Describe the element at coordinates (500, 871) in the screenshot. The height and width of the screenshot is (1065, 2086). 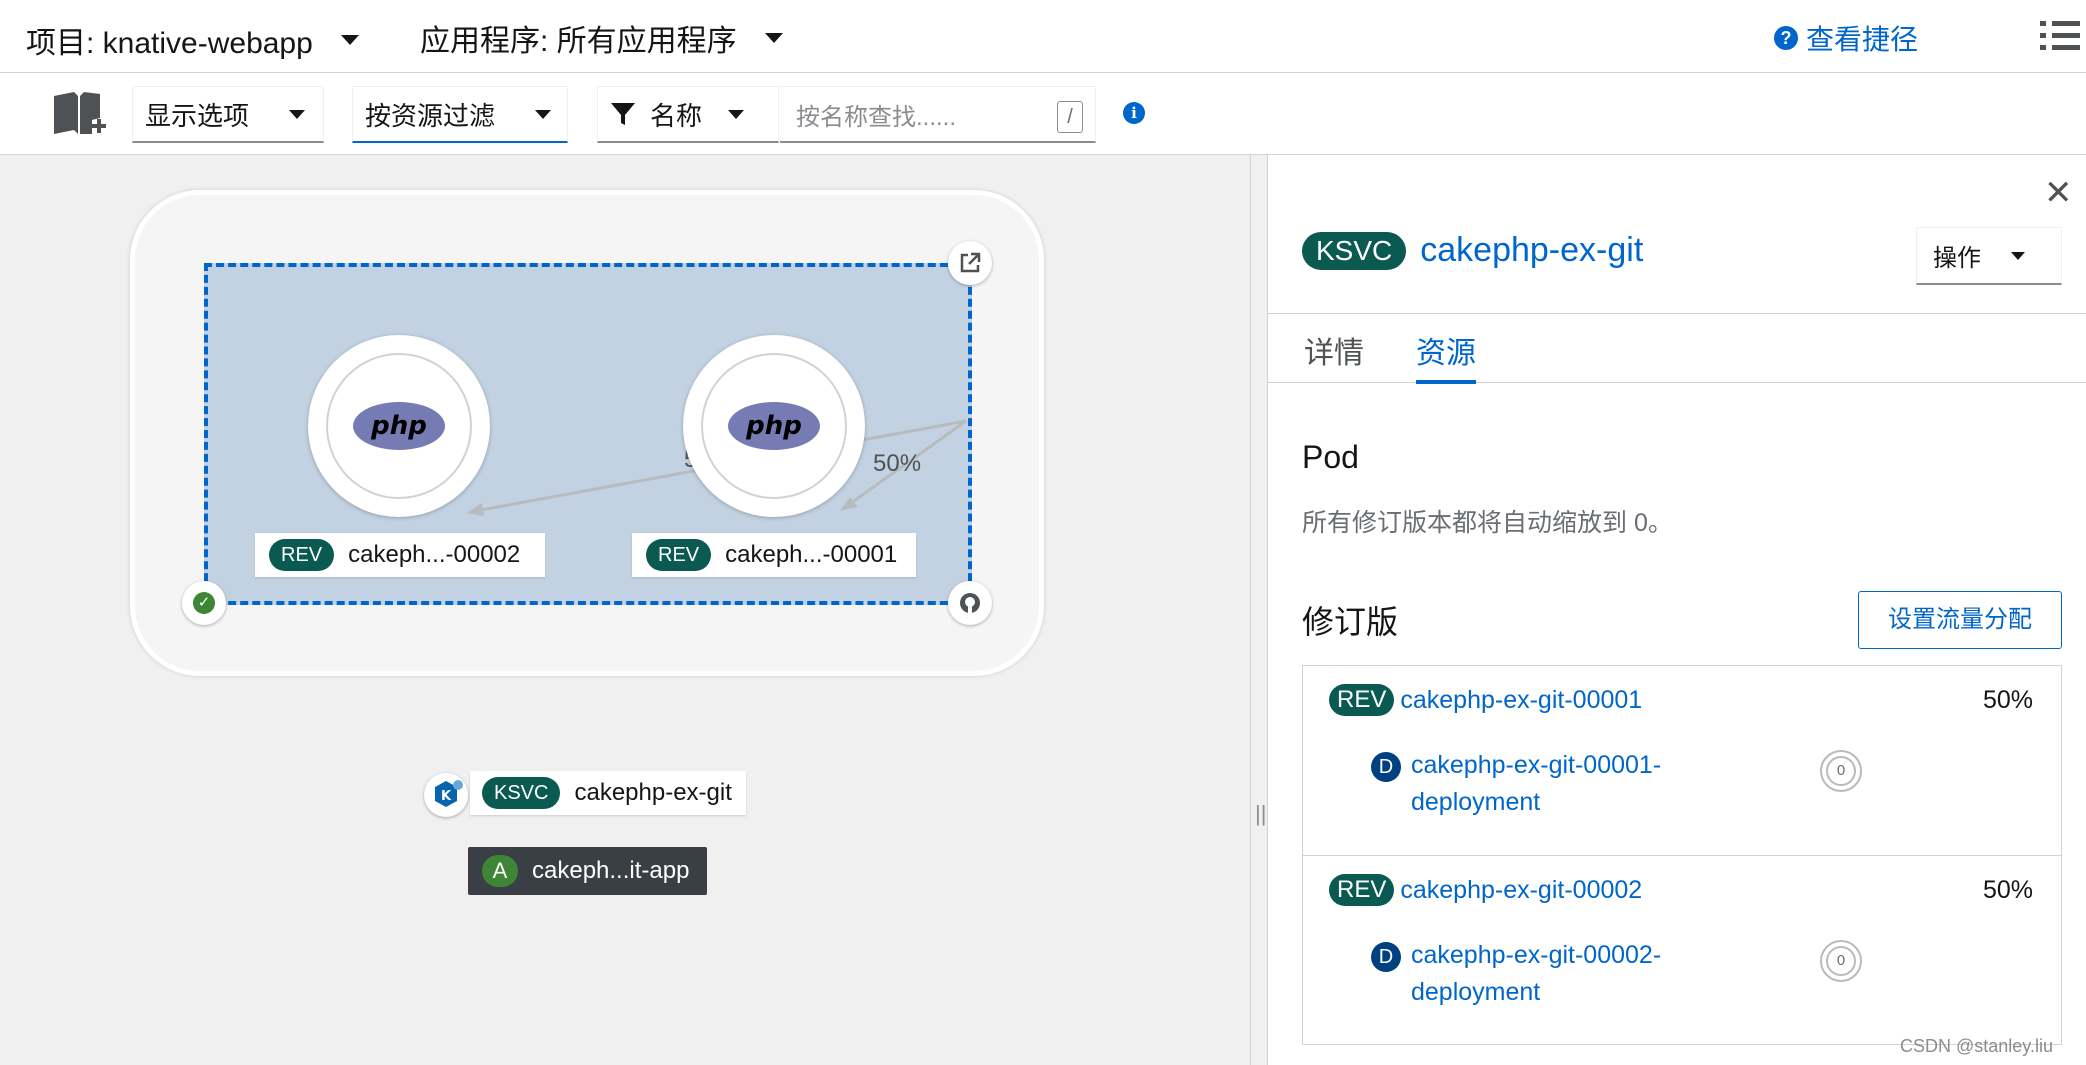
I see `app-badge: A` at that location.